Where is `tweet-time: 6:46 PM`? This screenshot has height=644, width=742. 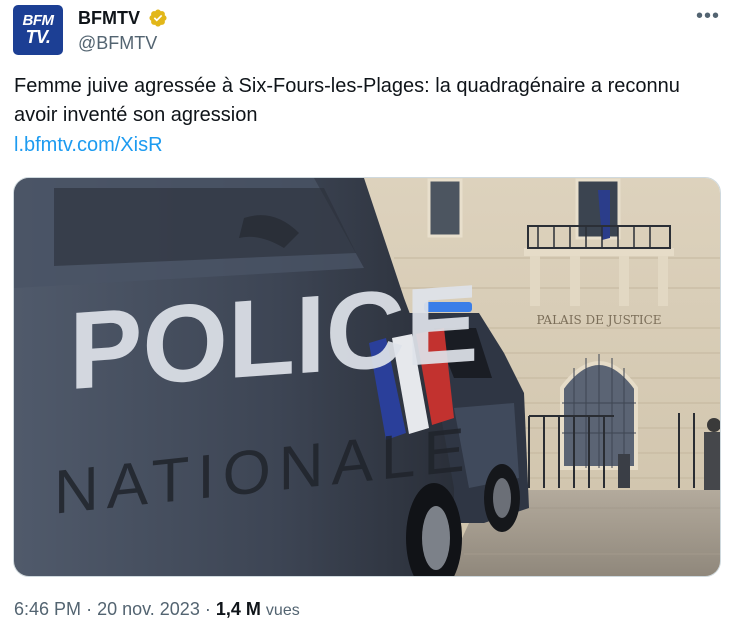
tweet-time: 6:46 PM is located at coordinates (47, 609).